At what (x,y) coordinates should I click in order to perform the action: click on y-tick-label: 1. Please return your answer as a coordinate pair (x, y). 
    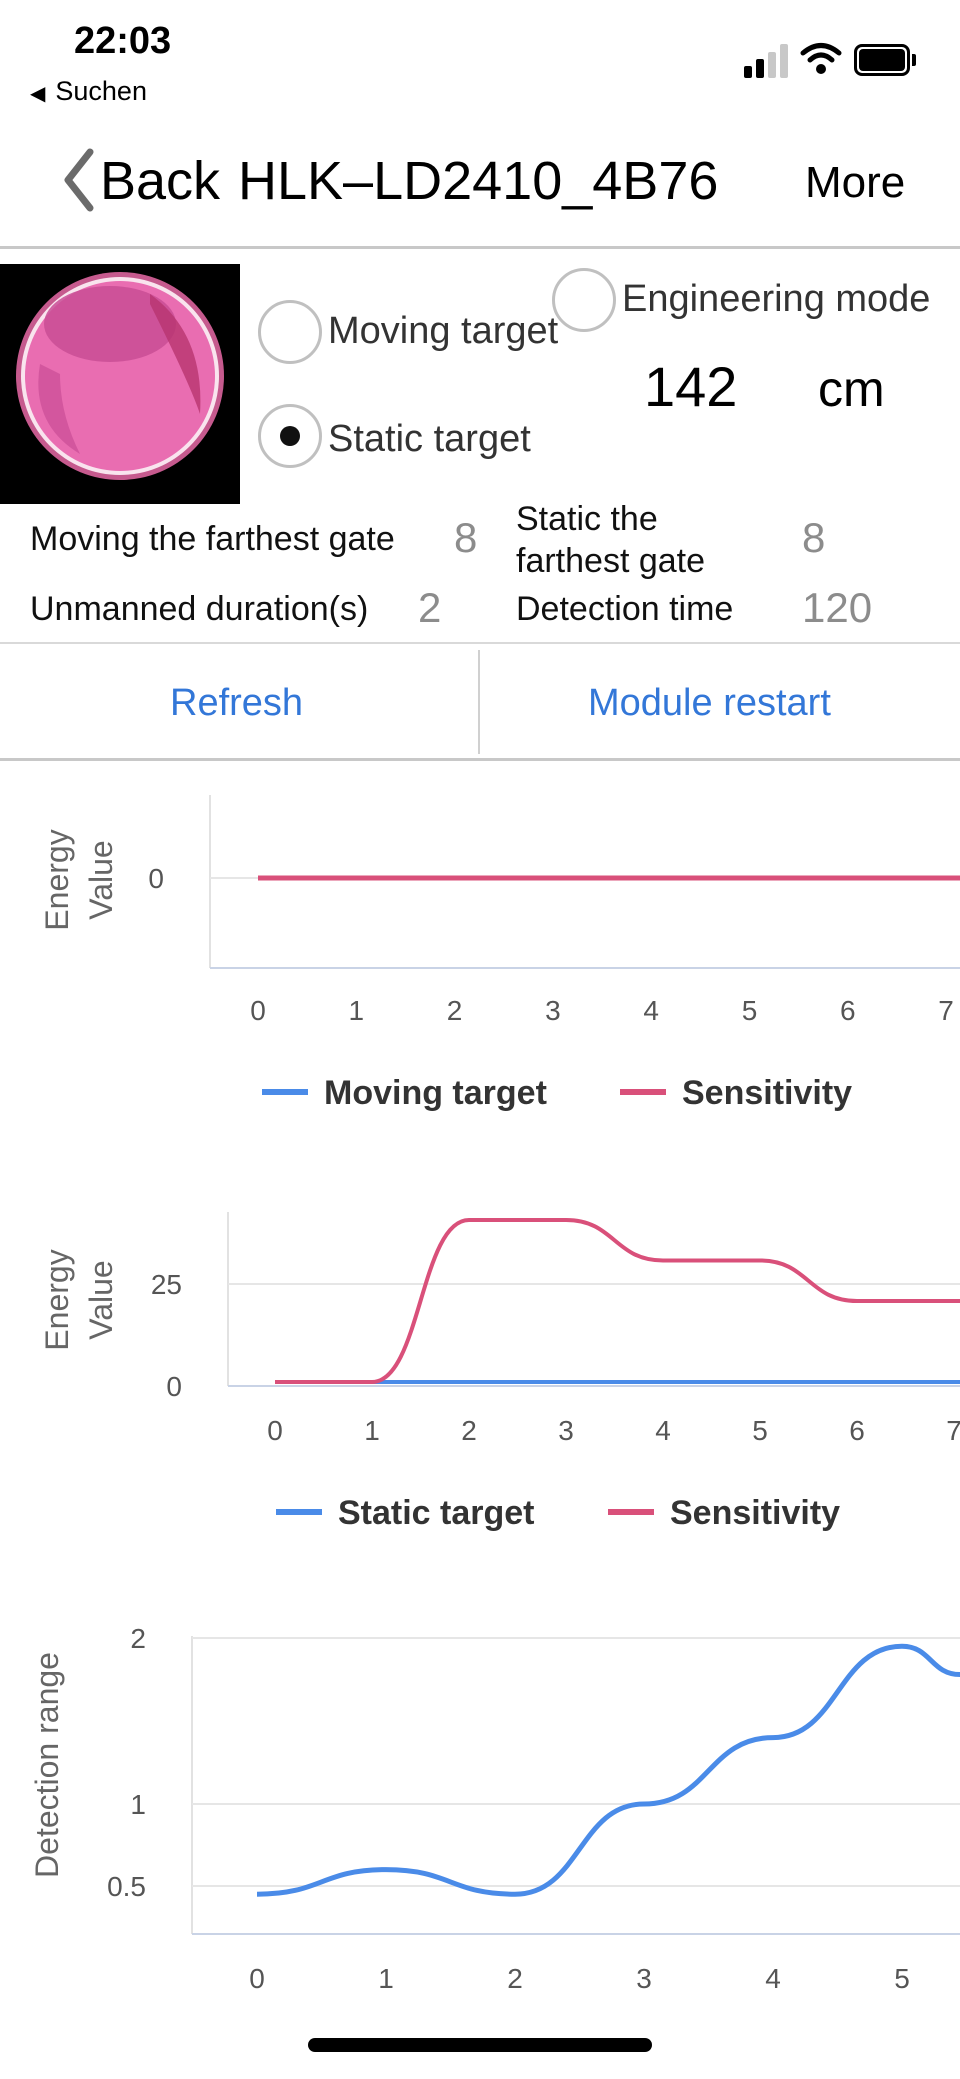
    Looking at the image, I should click on (138, 1804).